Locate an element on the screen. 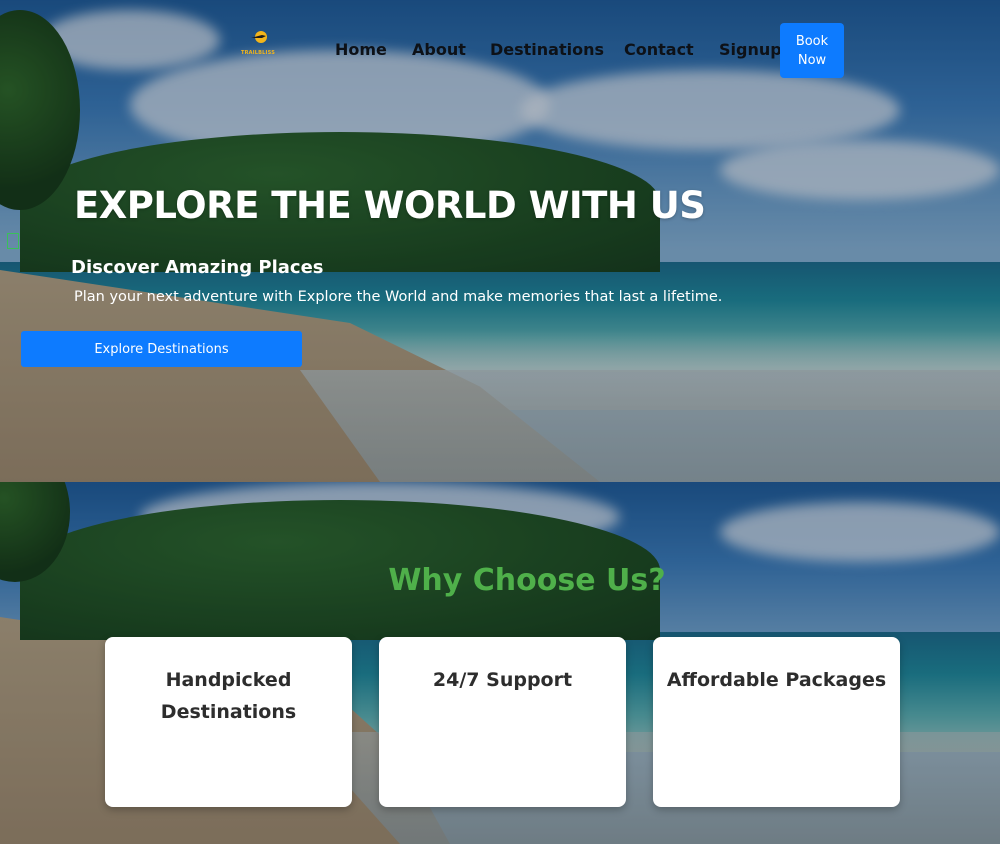 The height and width of the screenshot is (844, 1000). feature-card-support: 24/7 Support is located at coordinates (502, 722).